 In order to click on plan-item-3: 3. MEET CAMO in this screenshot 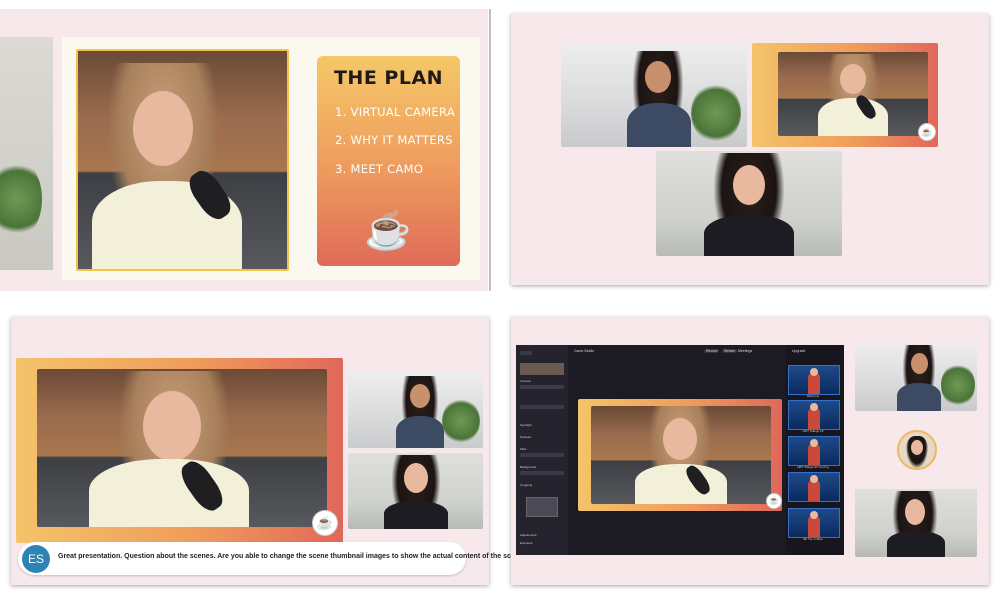, I will do `click(379, 169)`.